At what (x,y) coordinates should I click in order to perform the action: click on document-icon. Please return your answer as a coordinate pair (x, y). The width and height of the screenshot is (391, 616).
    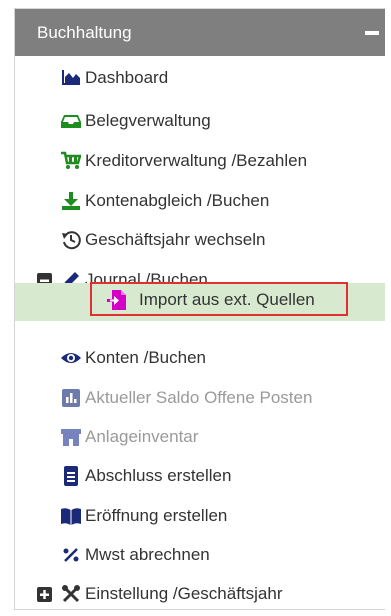
    Looking at the image, I should click on (71, 476).